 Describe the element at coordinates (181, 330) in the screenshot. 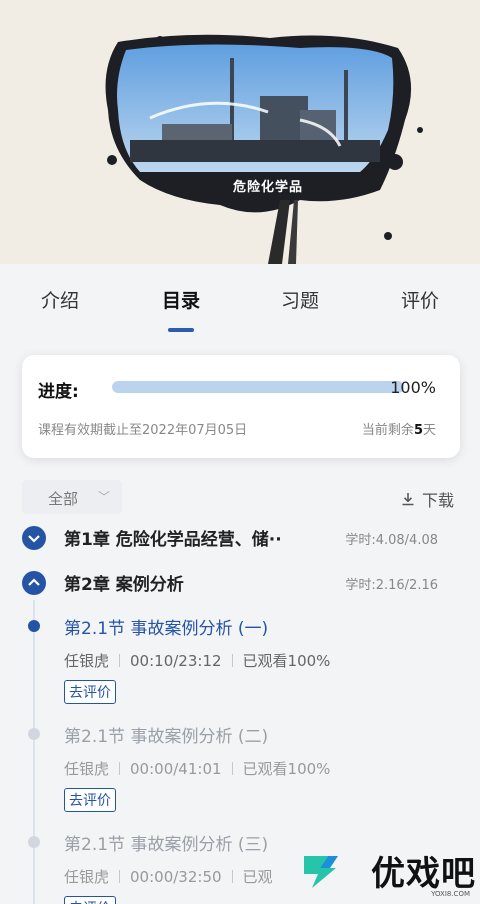

I see `active-tab-indicator` at that location.